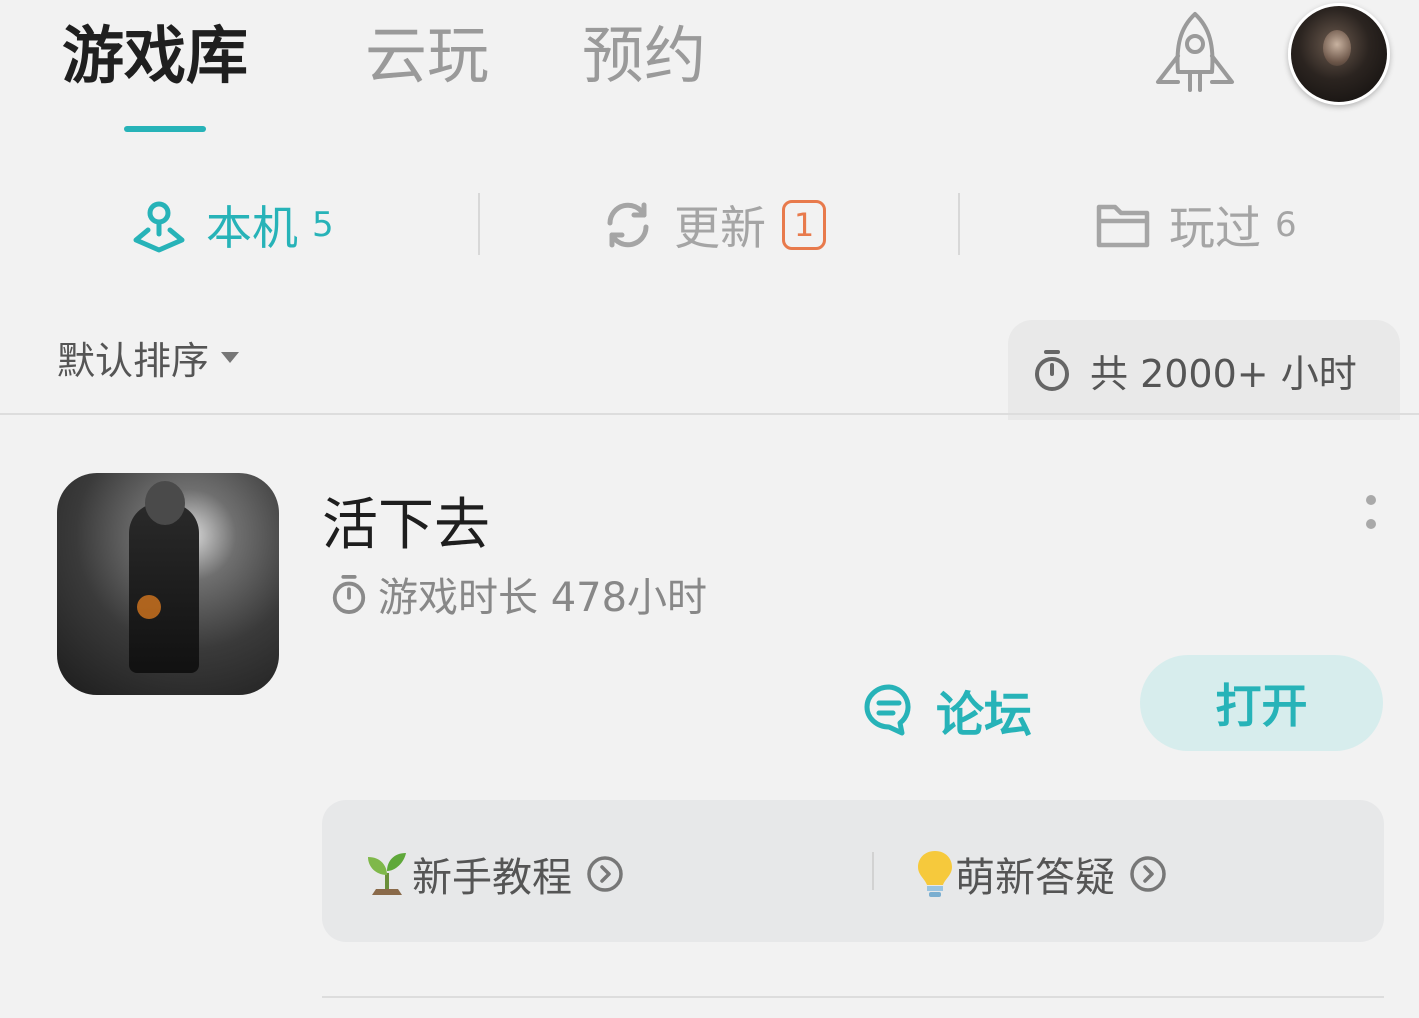 Image resolution: width=1419 pixels, height=1018 pixels. I want to click on rocket-icon, so click(1195, 54).